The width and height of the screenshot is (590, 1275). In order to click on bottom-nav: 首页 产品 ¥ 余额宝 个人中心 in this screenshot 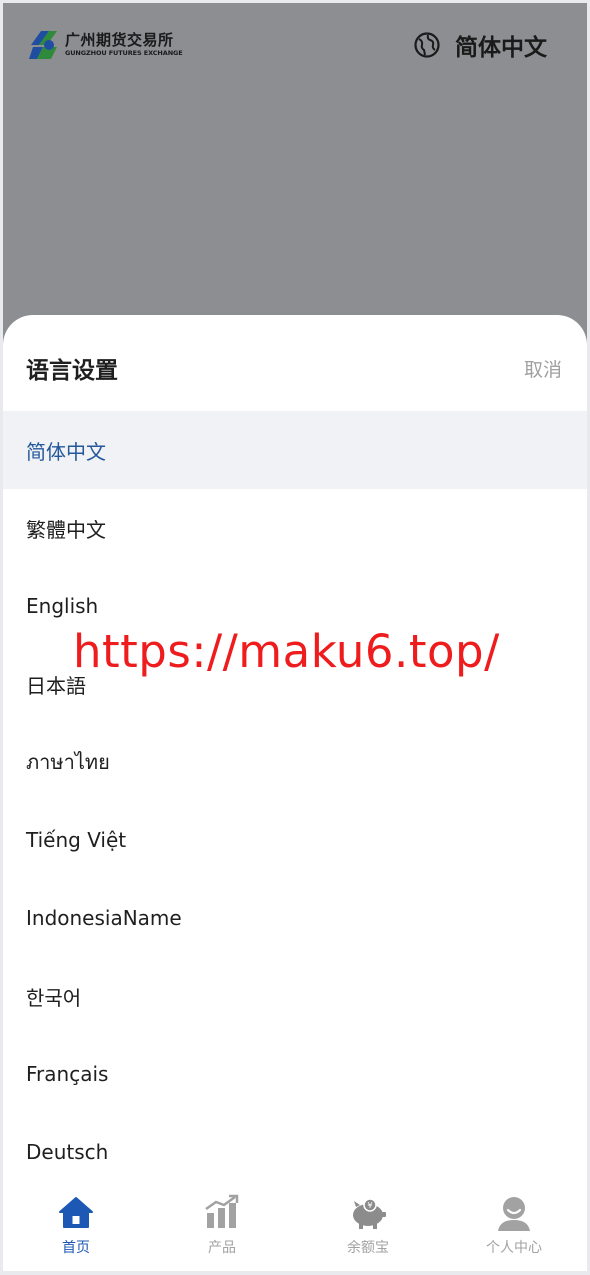, I will do `click(295, 1225)`.